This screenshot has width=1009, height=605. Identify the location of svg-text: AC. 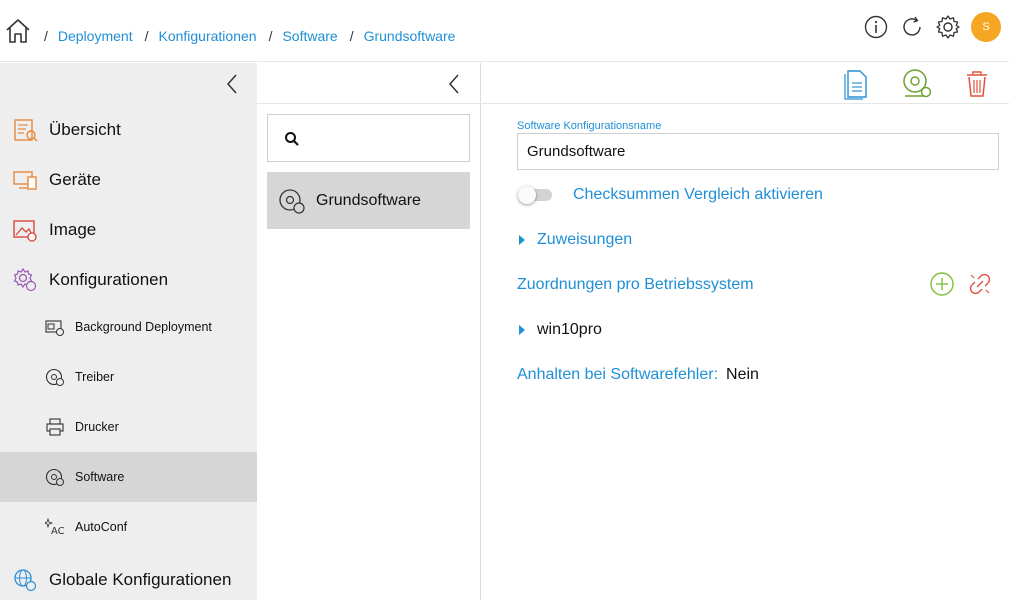
(58, 531).